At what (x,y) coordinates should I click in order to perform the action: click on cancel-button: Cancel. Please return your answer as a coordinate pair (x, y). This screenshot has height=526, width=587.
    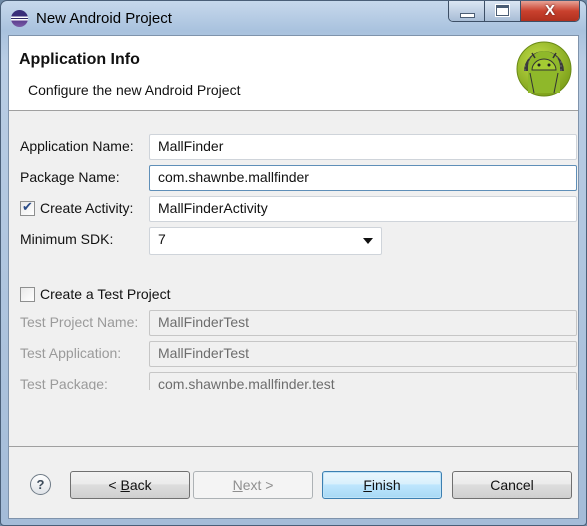
    Looking at the image, I should click on (512, 485).